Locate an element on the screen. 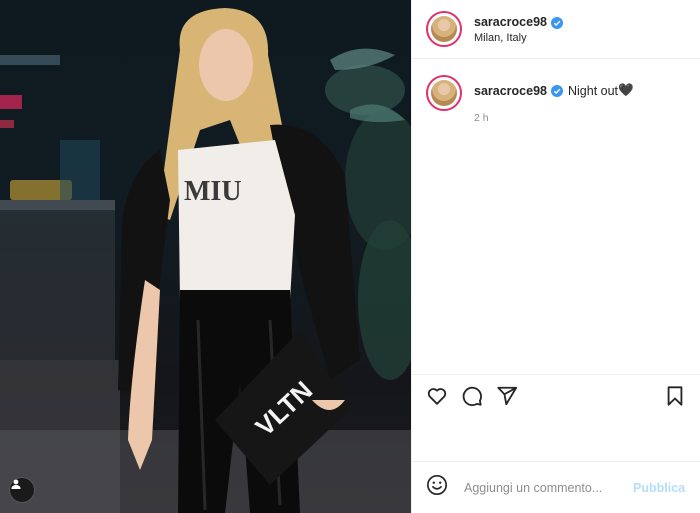 The image size is (700, 513). author-username-link: saracroce98 is located at coordinates (518, 23).